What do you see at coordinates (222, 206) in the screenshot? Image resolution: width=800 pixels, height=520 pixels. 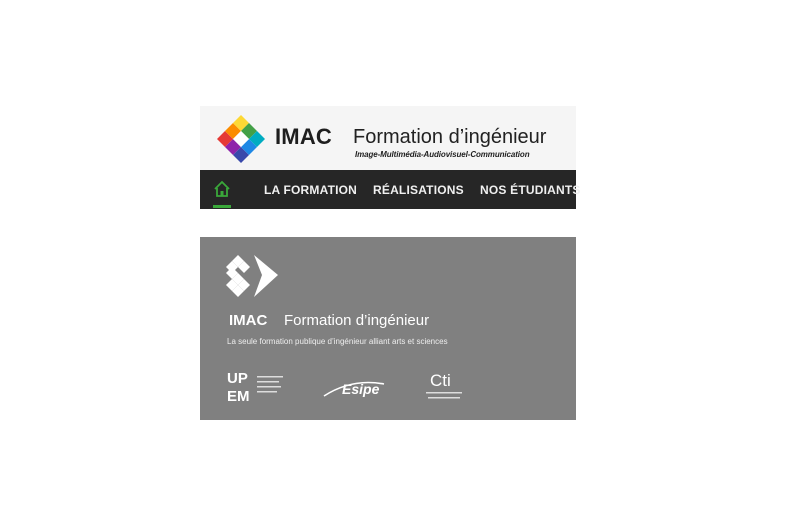 I see `active-indicator` at bounding box center [222, 206].